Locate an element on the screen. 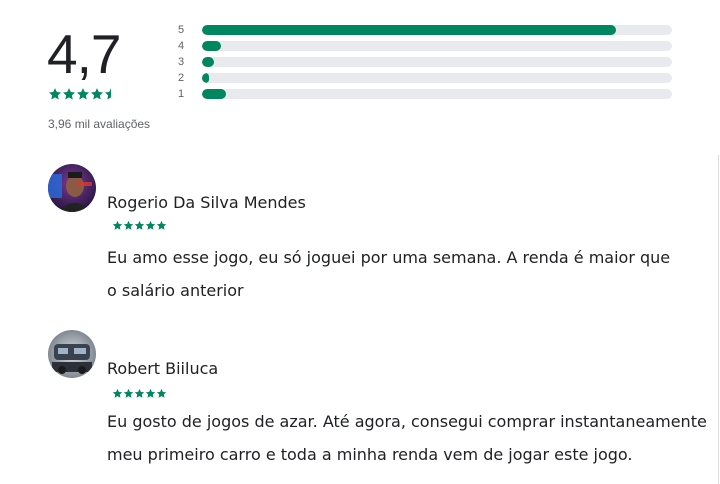  rating-bar-row: 5 is located at coordinates (428, 31).